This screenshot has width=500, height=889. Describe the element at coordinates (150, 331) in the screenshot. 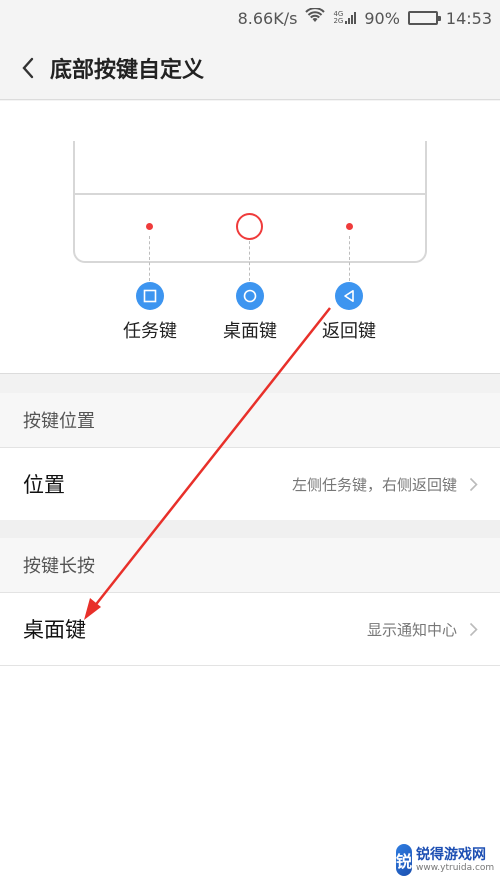

I see `task-key-label: 任务键` at that location.